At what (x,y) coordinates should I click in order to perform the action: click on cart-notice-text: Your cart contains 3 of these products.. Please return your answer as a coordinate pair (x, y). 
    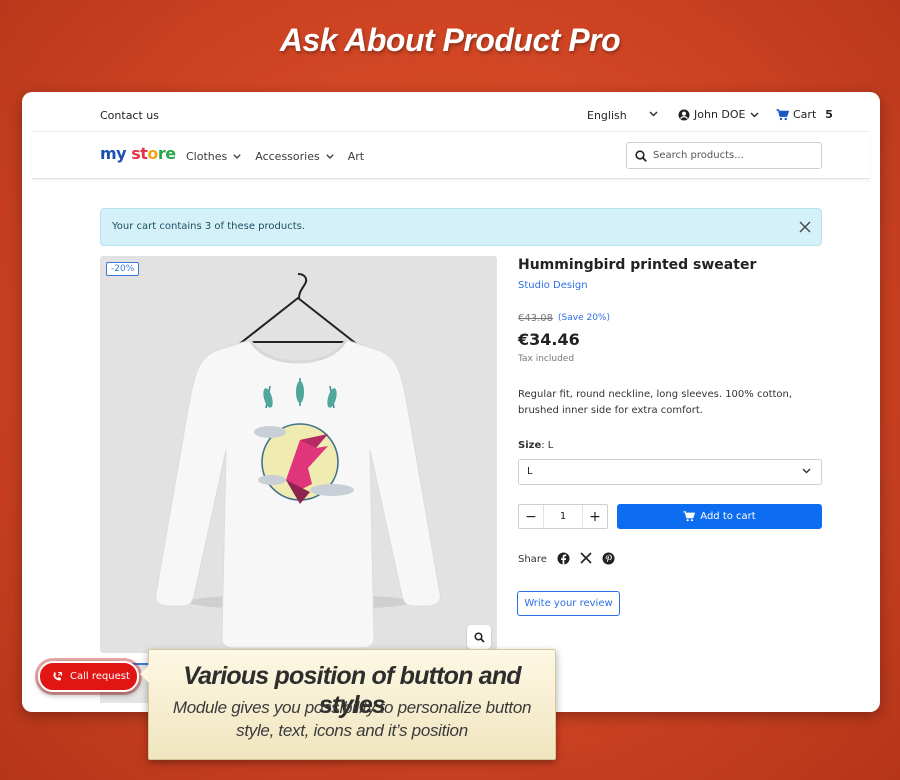
    Looking at the image, I should click on (209, 226).